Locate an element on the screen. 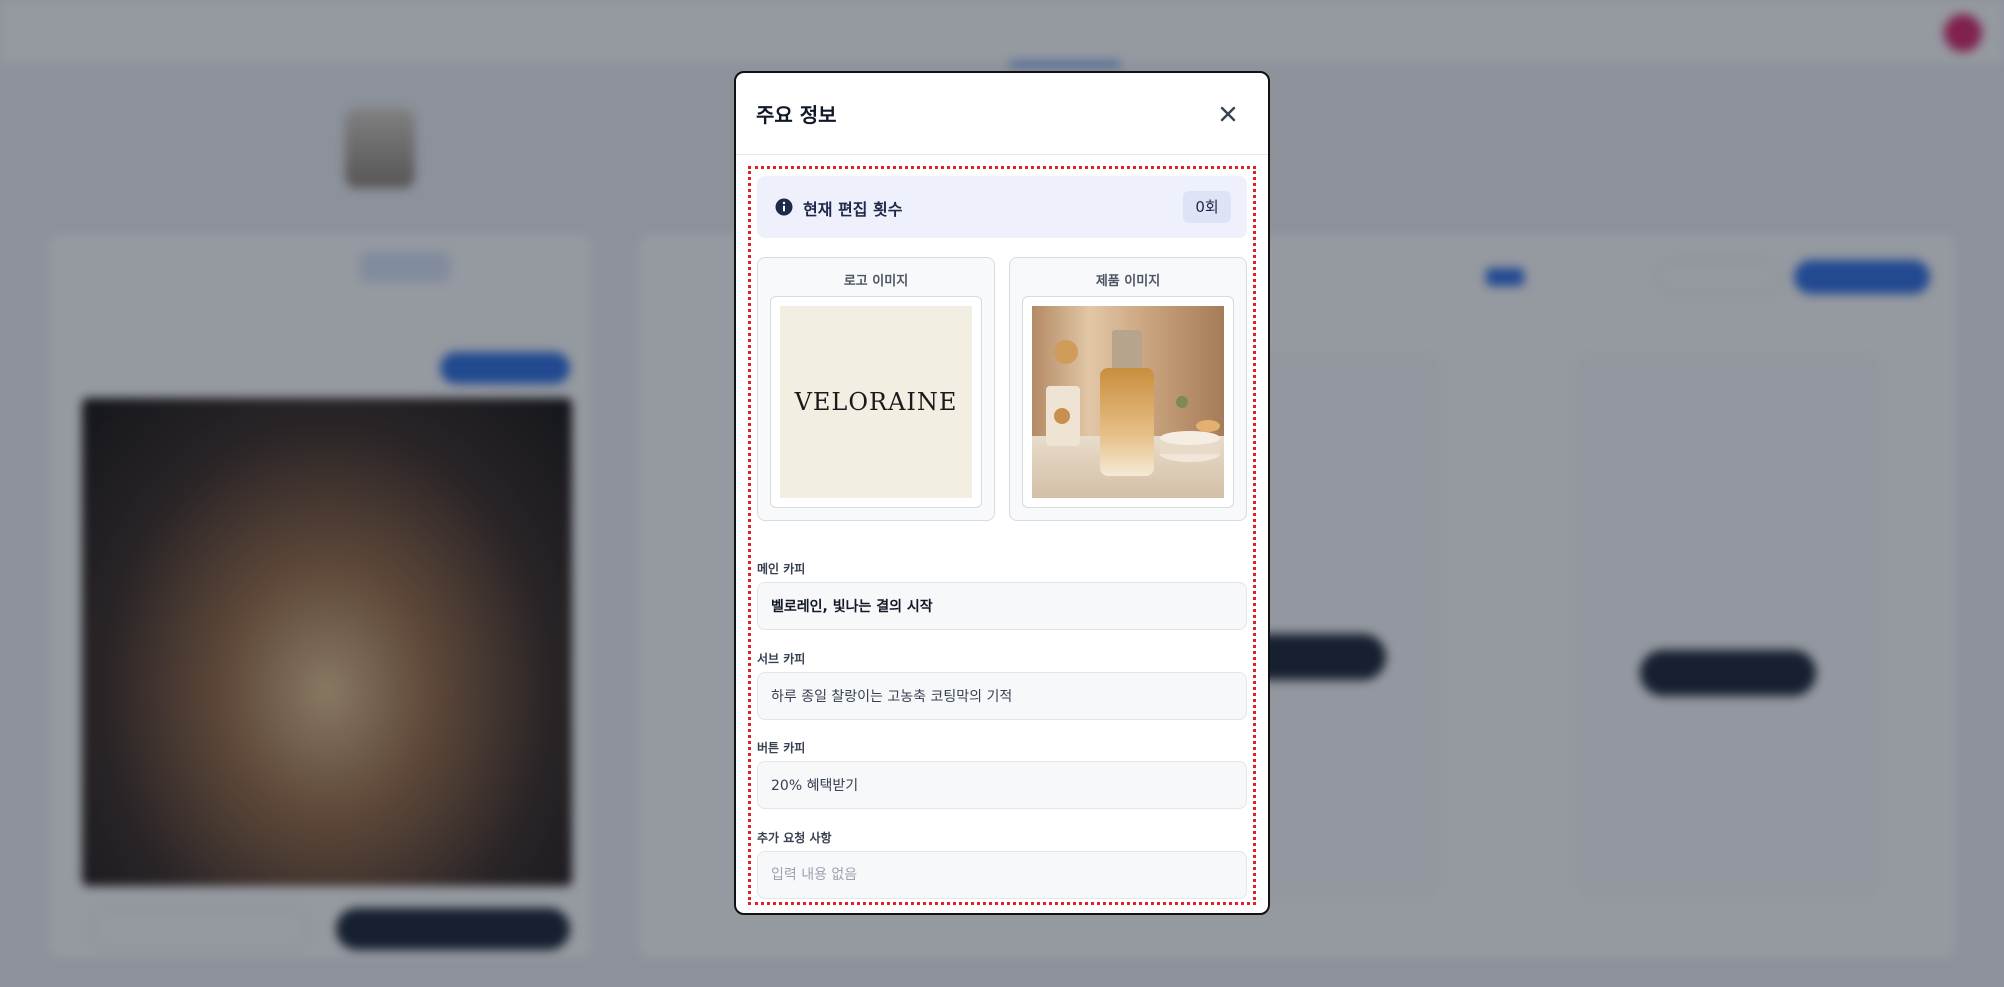  info-circle-icon is located at coordinates (784, 207).